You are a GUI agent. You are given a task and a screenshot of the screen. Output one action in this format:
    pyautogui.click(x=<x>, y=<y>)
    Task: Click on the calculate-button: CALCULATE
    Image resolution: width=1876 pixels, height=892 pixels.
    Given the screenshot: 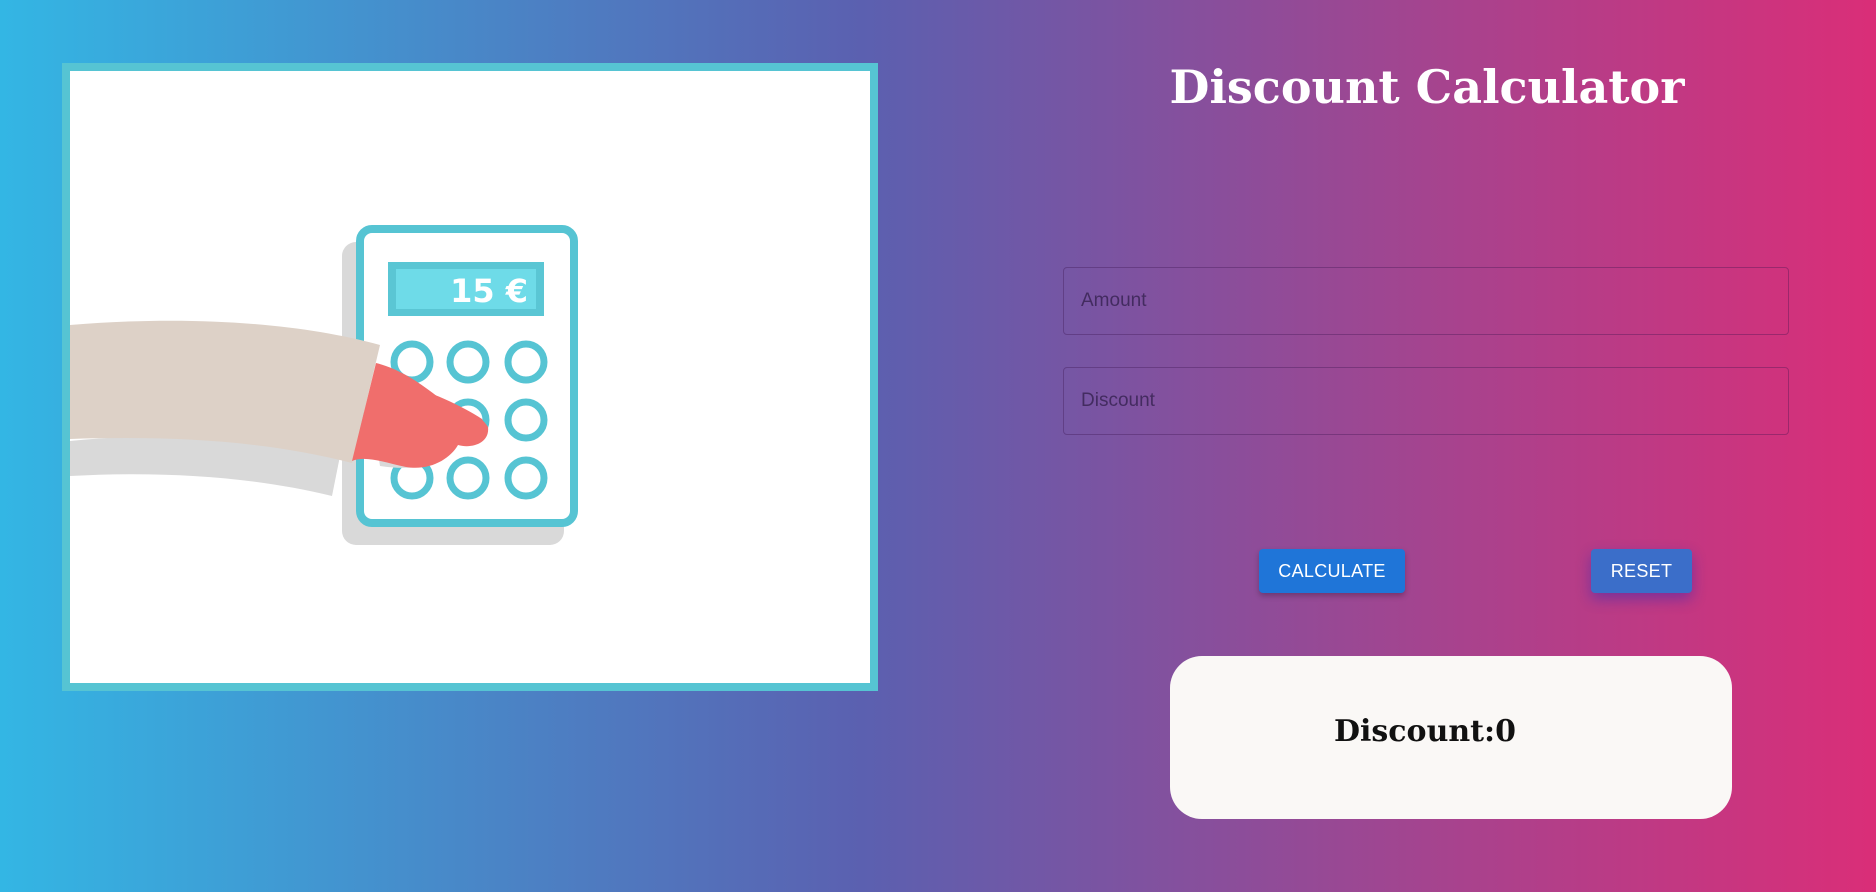 What is the action you would take?
    pyautogui.click(x=1332, y=571)
    